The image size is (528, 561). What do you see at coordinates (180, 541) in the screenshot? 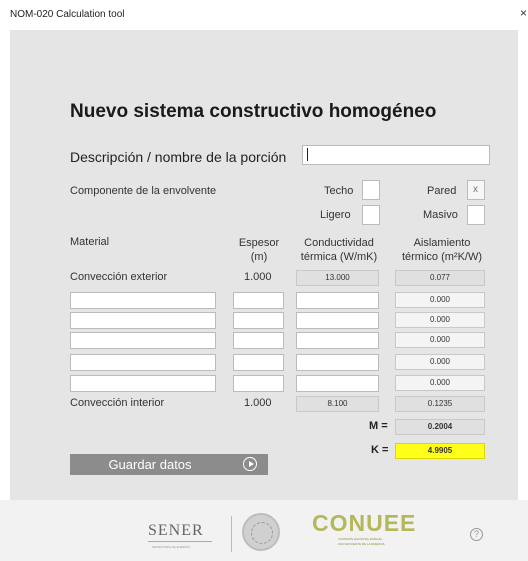
I see `sener-underline` at bounding box center [180, 541].